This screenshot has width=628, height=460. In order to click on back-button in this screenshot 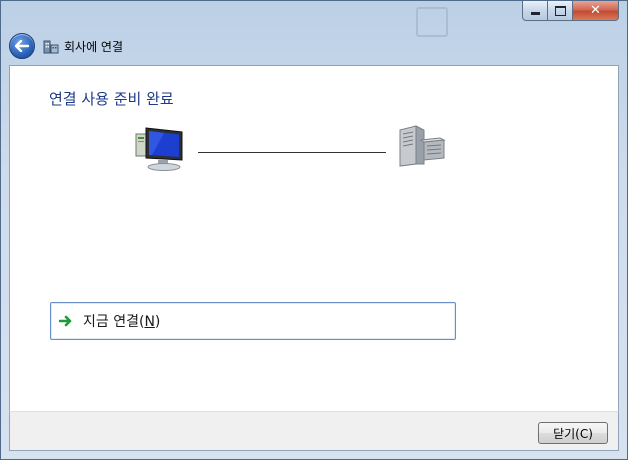, I will do `click(22, 46)`.